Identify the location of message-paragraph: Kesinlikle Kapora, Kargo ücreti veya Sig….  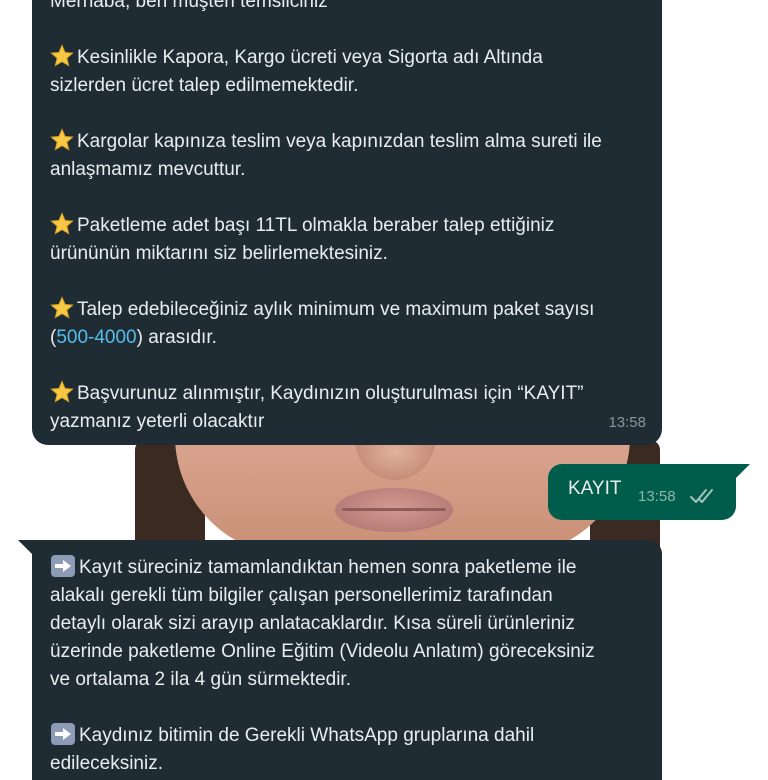
(347, 72).